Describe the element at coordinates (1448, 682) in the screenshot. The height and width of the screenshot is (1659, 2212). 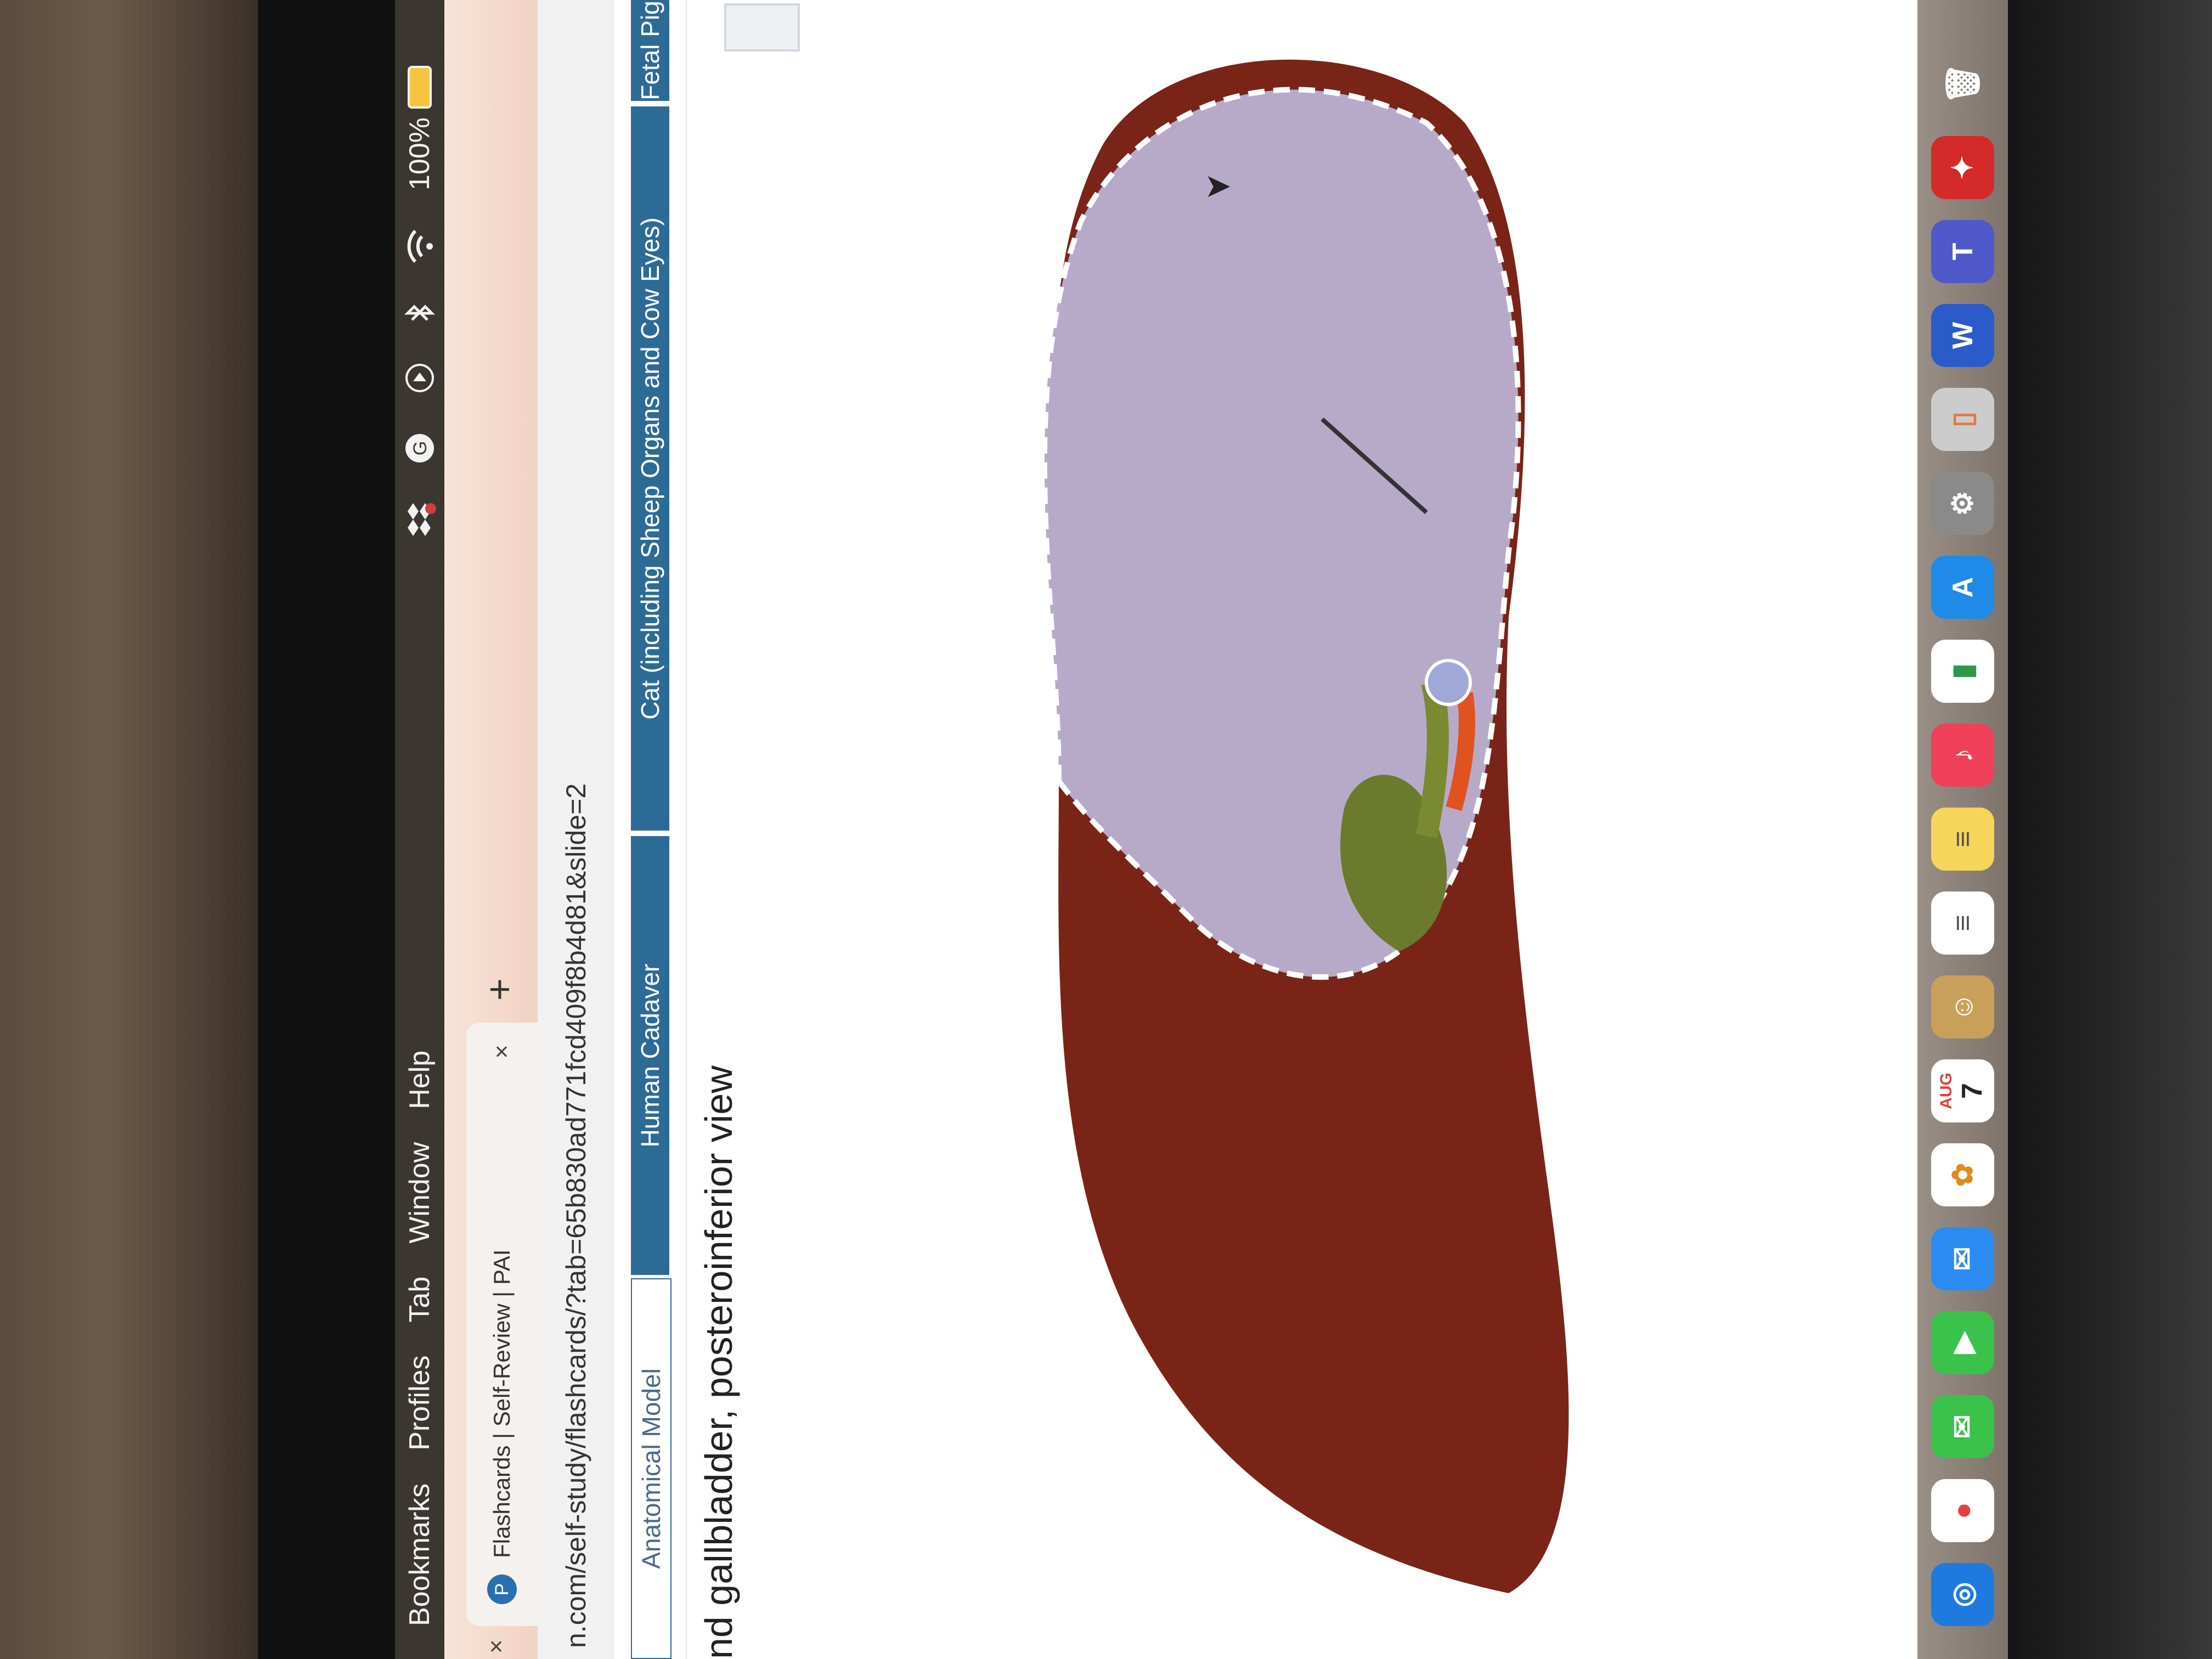
I see `portal-vein` at that location.